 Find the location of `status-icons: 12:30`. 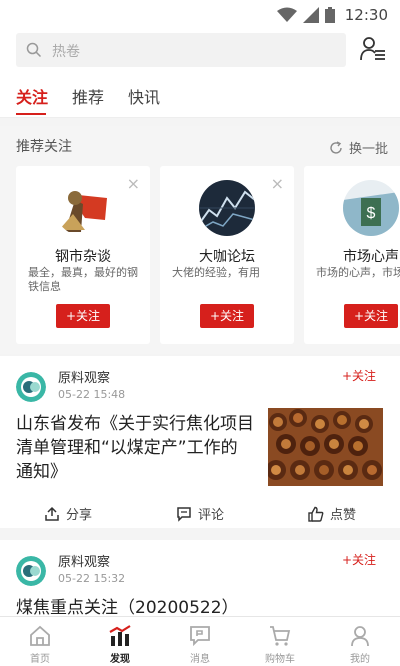

status-icons: 12:30 is located at coordinates (332, 15).